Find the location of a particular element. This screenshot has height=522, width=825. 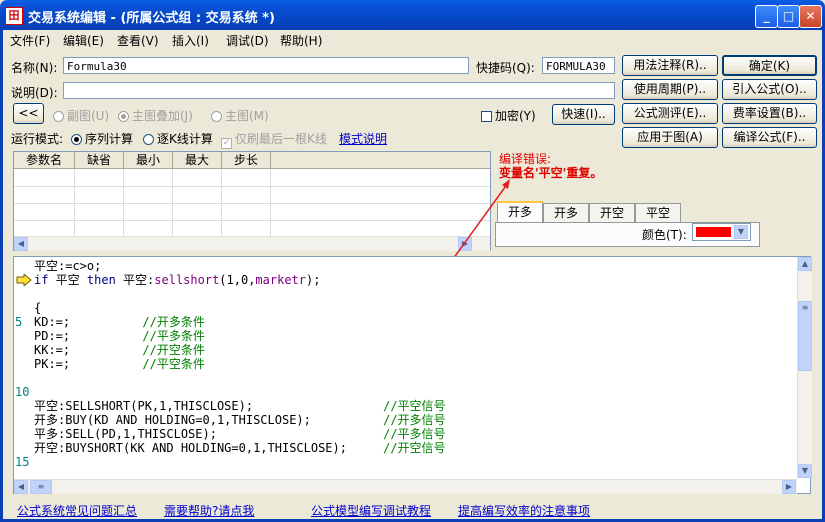

maximize-icon: □ is located at coordinates (788, 16).